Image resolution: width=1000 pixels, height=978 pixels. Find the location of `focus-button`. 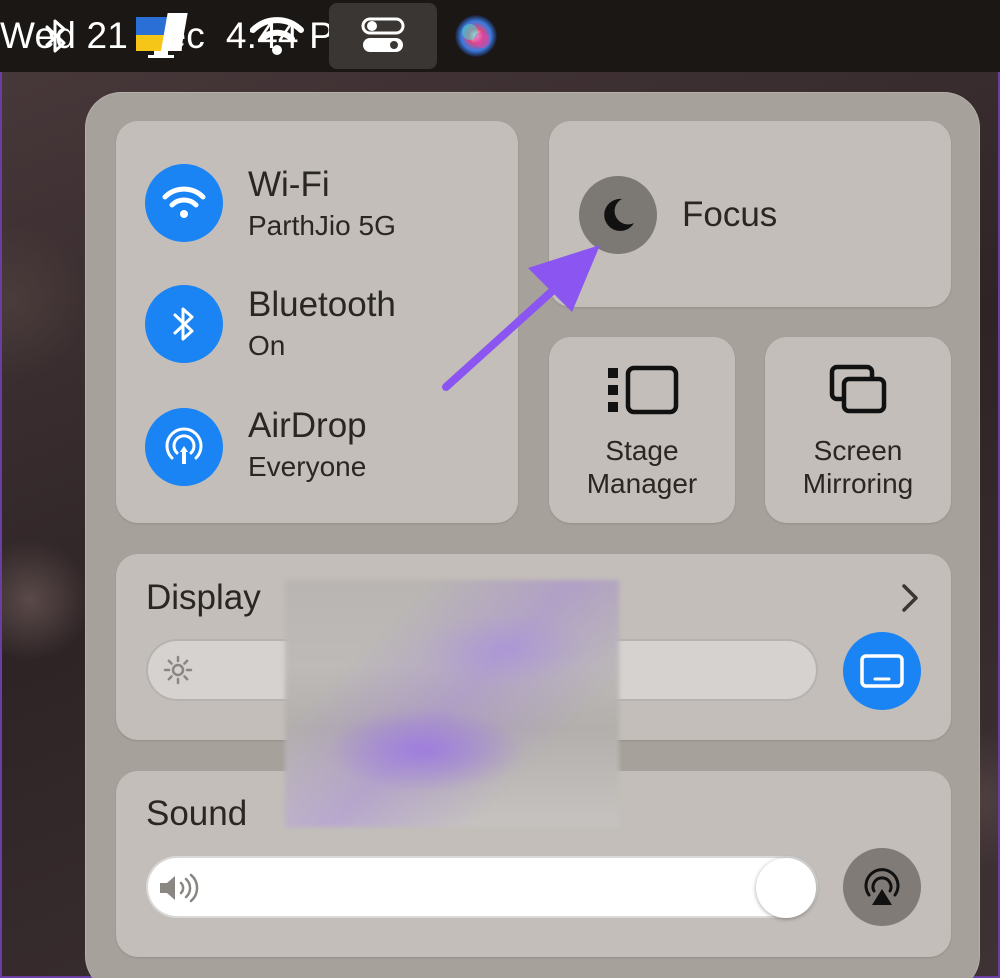

focus-button is located at coordinates (618, 215).